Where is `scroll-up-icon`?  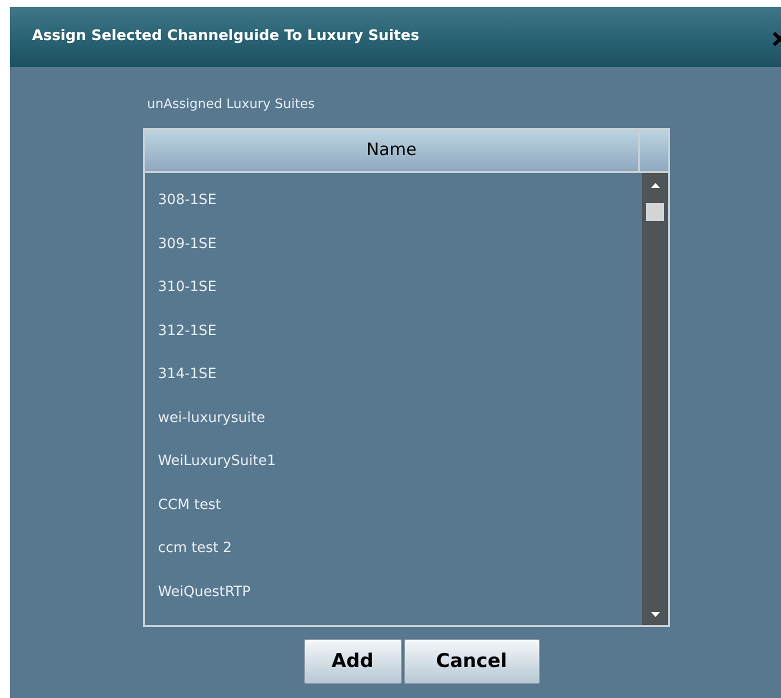 scroll-up-icon is located at coordinates (655, 185).